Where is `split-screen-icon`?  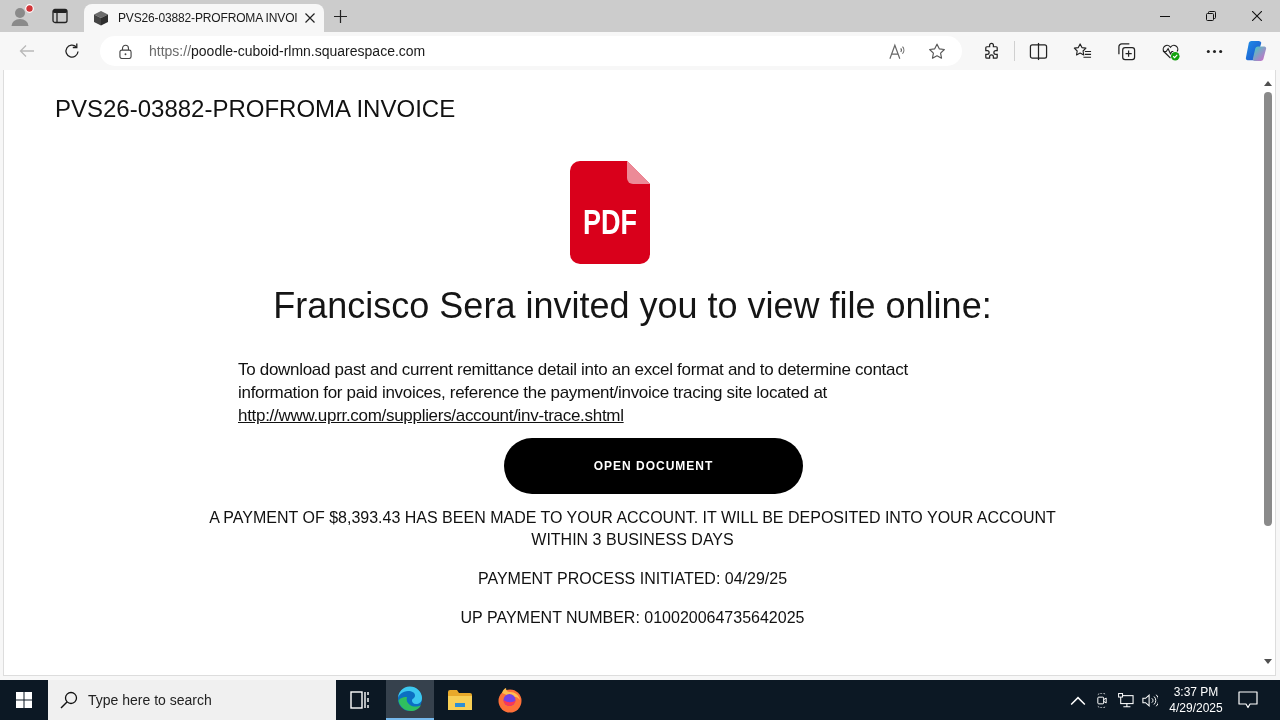 split-screen-icon is located at coordinates (1038, 51).